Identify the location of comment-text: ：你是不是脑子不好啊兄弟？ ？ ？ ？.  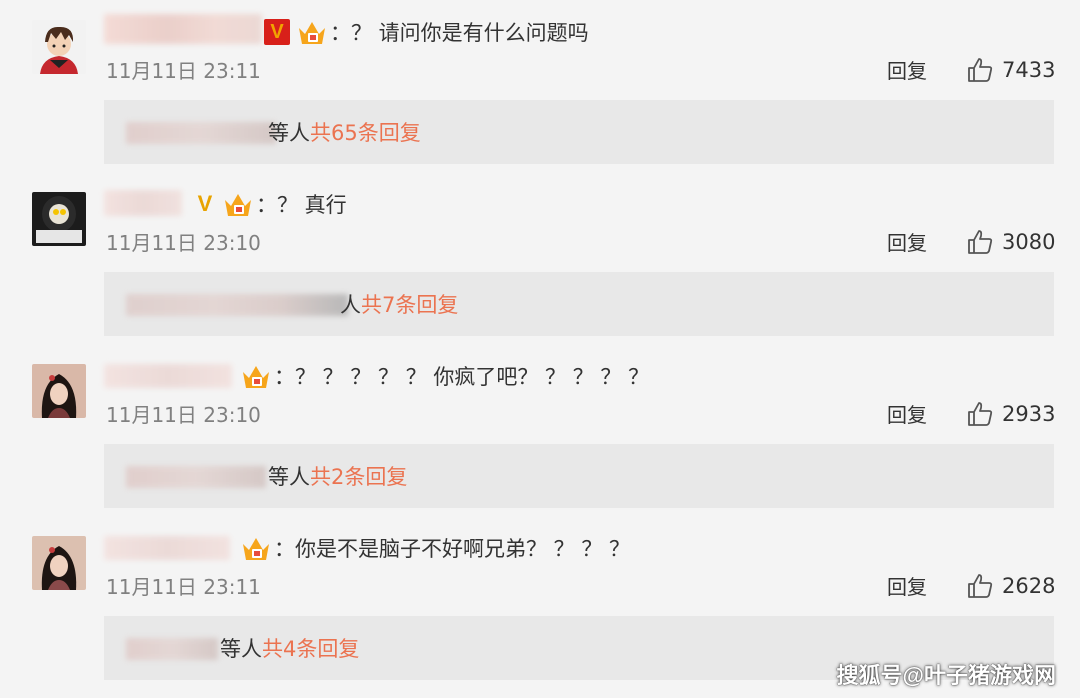
(452, 549).